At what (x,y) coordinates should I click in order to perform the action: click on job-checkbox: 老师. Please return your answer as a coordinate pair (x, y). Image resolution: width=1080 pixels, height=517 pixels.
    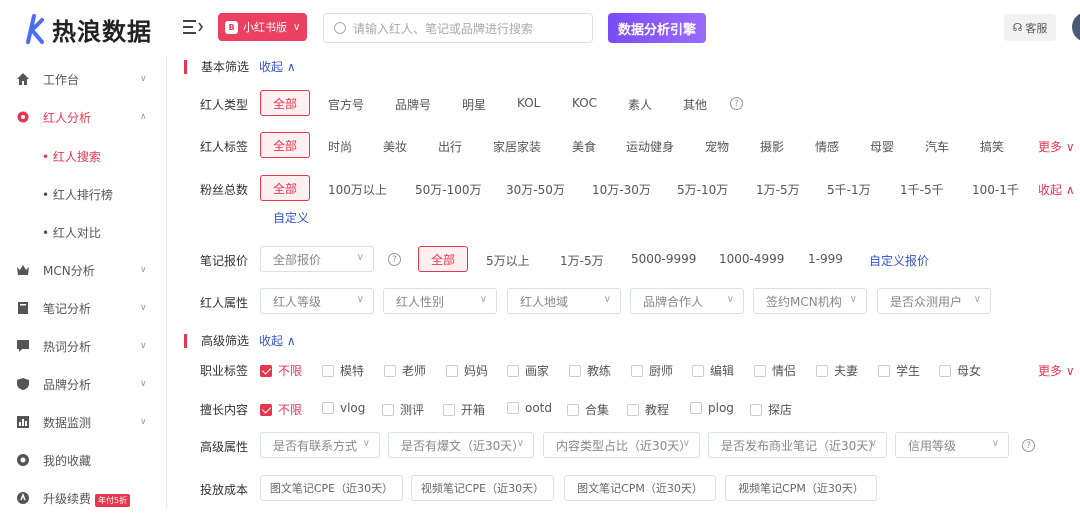
    Looking at the image, I should click on (405, 370).